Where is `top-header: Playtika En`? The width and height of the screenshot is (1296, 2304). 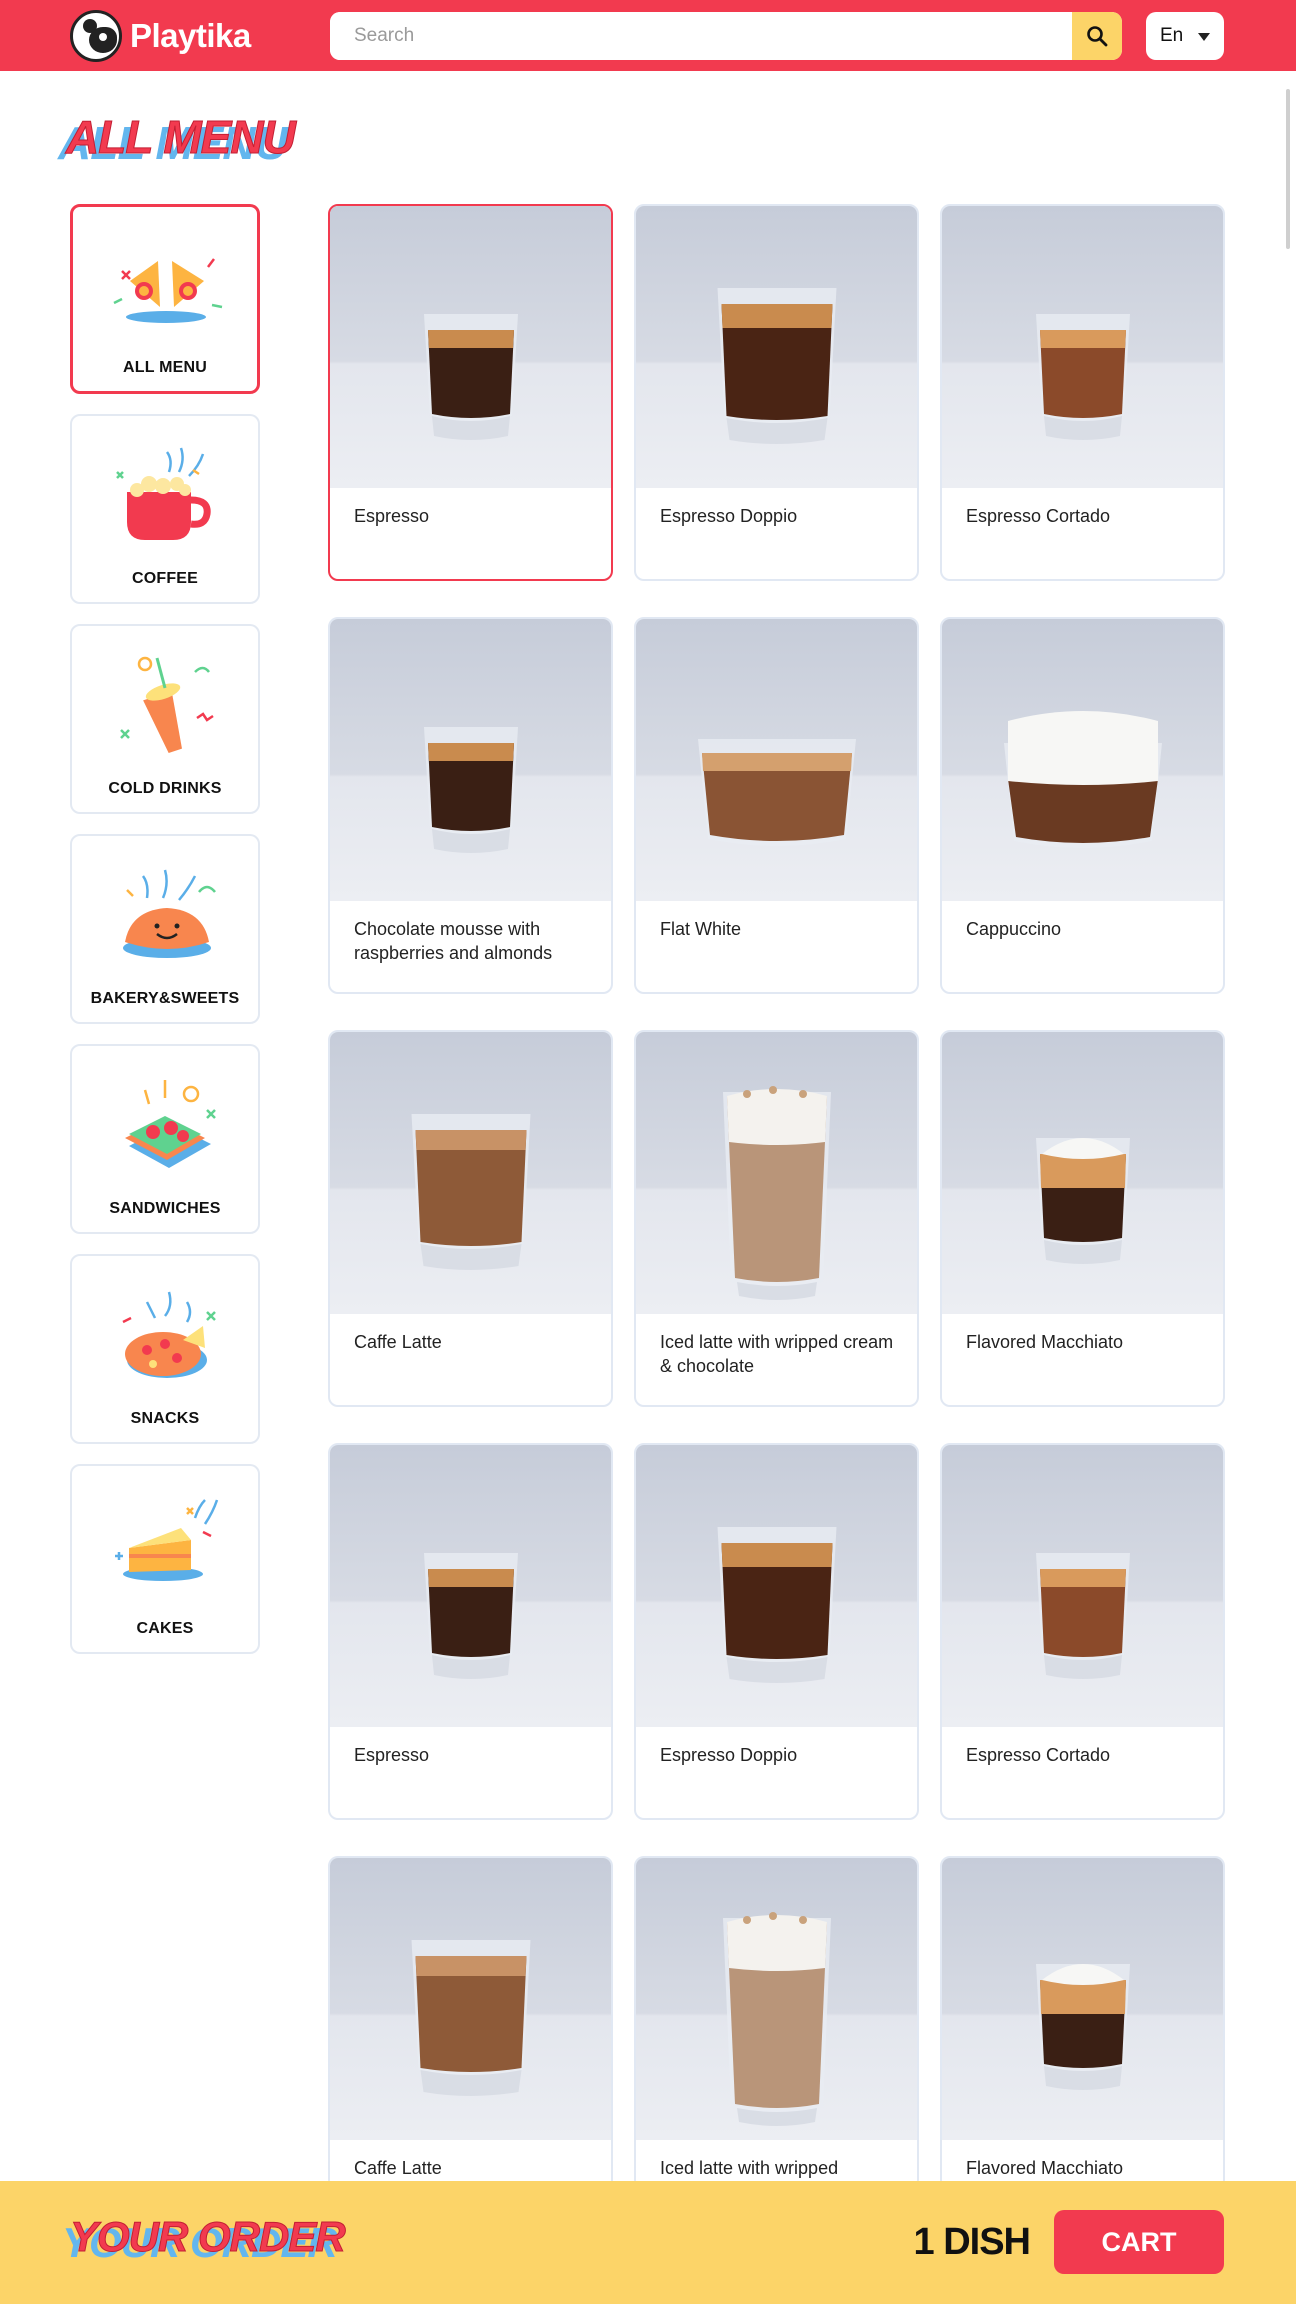
top-header: Playtika En is located at coordinates (648, 35).